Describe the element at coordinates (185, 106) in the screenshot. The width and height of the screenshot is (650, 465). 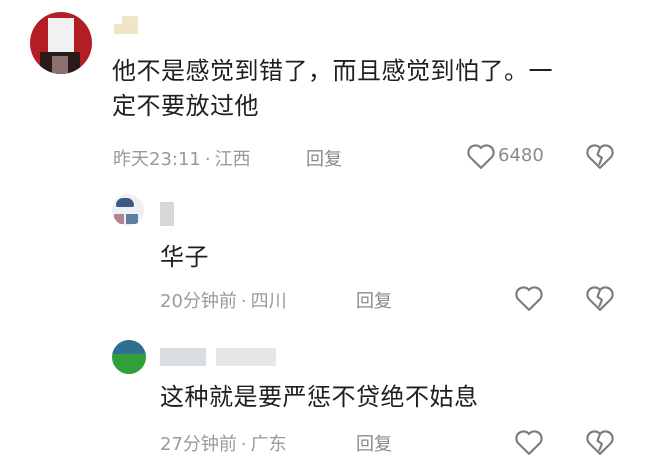
I see `comment-text-line-2: 定不要放过他` at that location.